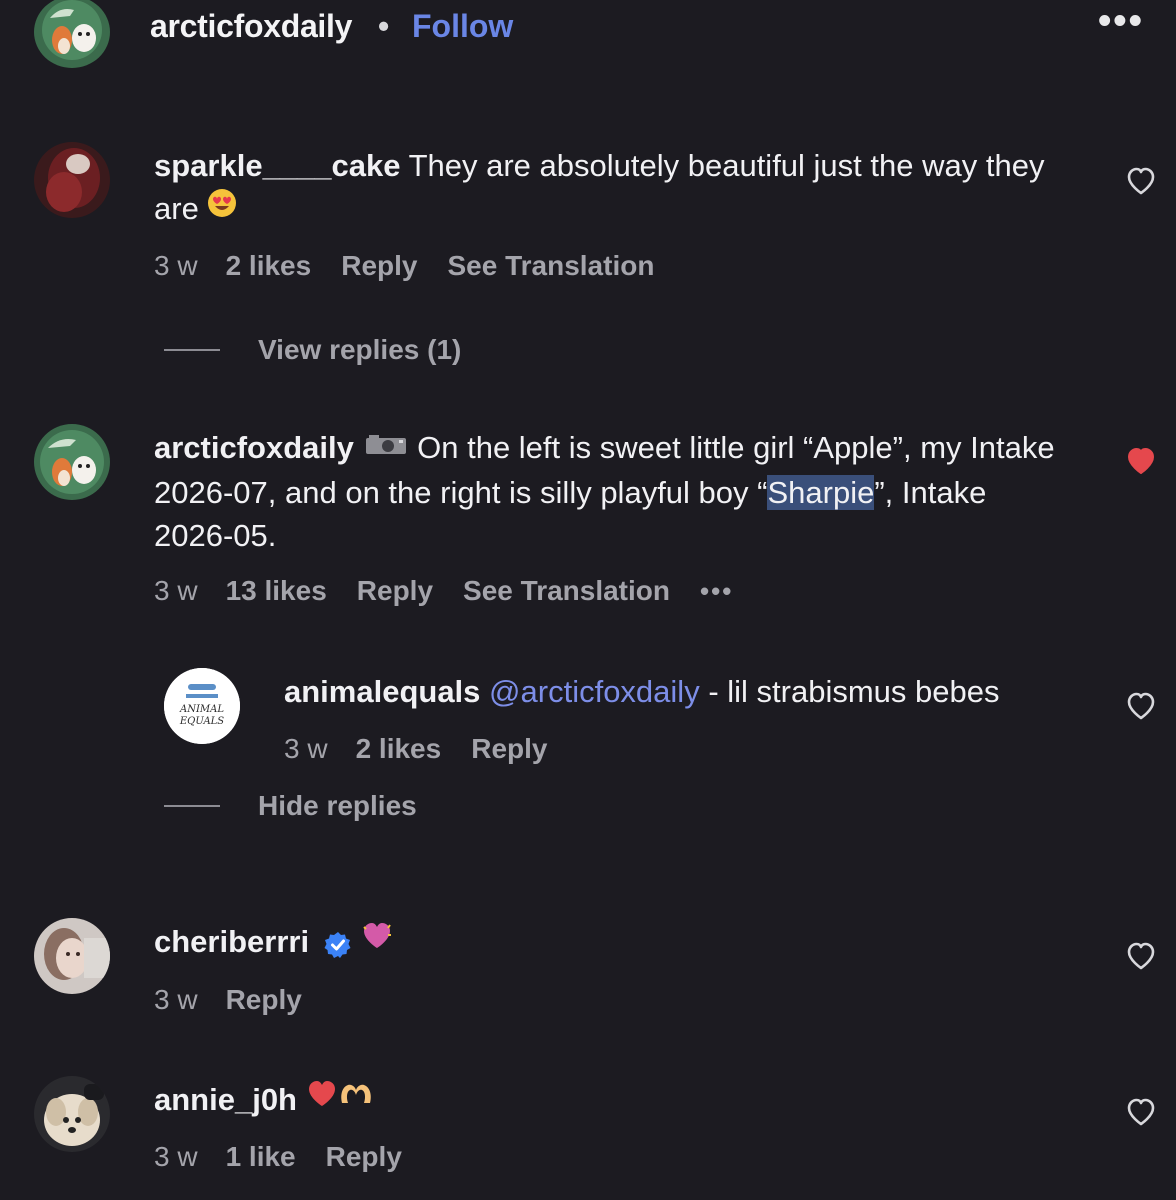  I want to click on hide-replies-button: Hide replies, so click(290, 806).